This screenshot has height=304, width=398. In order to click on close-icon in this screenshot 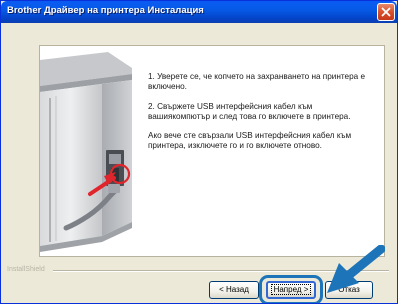, I will do `click(386, 12)`.